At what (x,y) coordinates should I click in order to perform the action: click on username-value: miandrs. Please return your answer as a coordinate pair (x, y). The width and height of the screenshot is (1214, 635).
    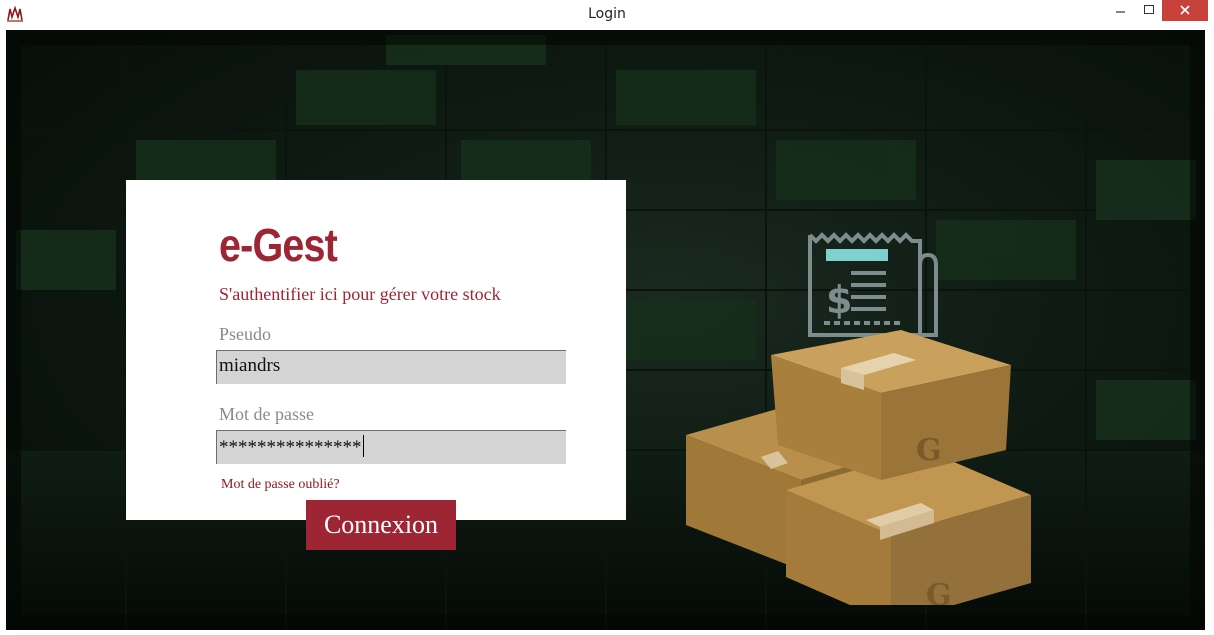
    Looking at the image, I should click on (250, 365).